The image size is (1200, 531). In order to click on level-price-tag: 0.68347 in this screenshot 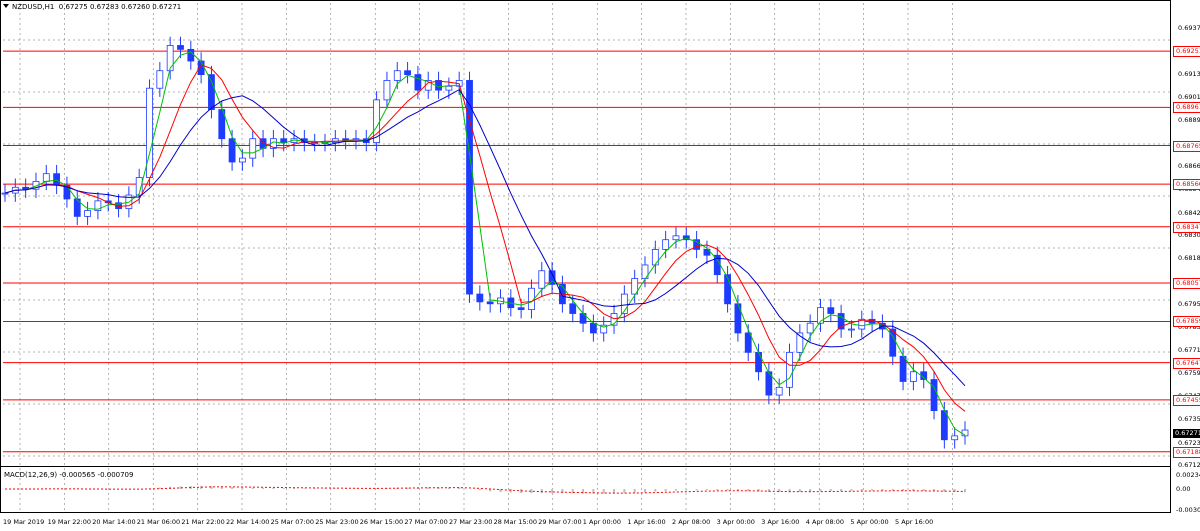, I will do `click(1186, 227)`.